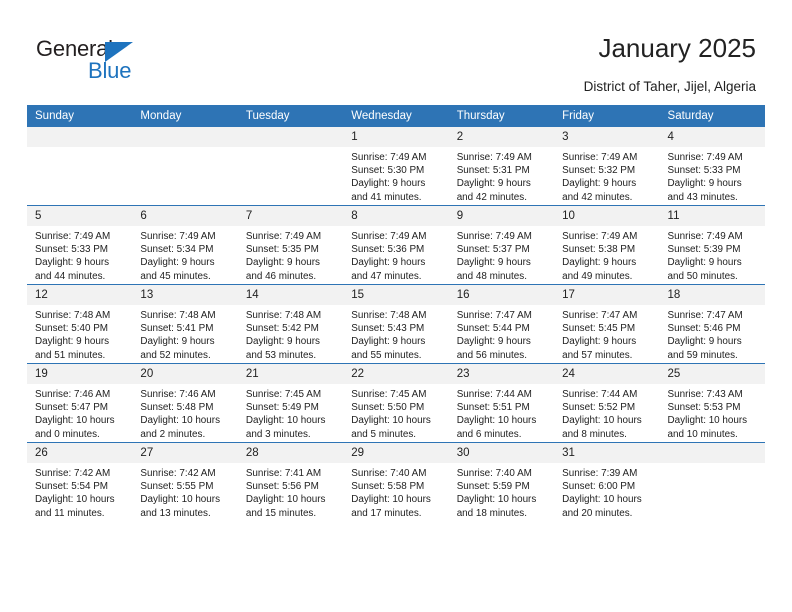 The image size is (792, 612). I want to click on sunset-text: Sunset: 5:55 PM, so click(177, 487).